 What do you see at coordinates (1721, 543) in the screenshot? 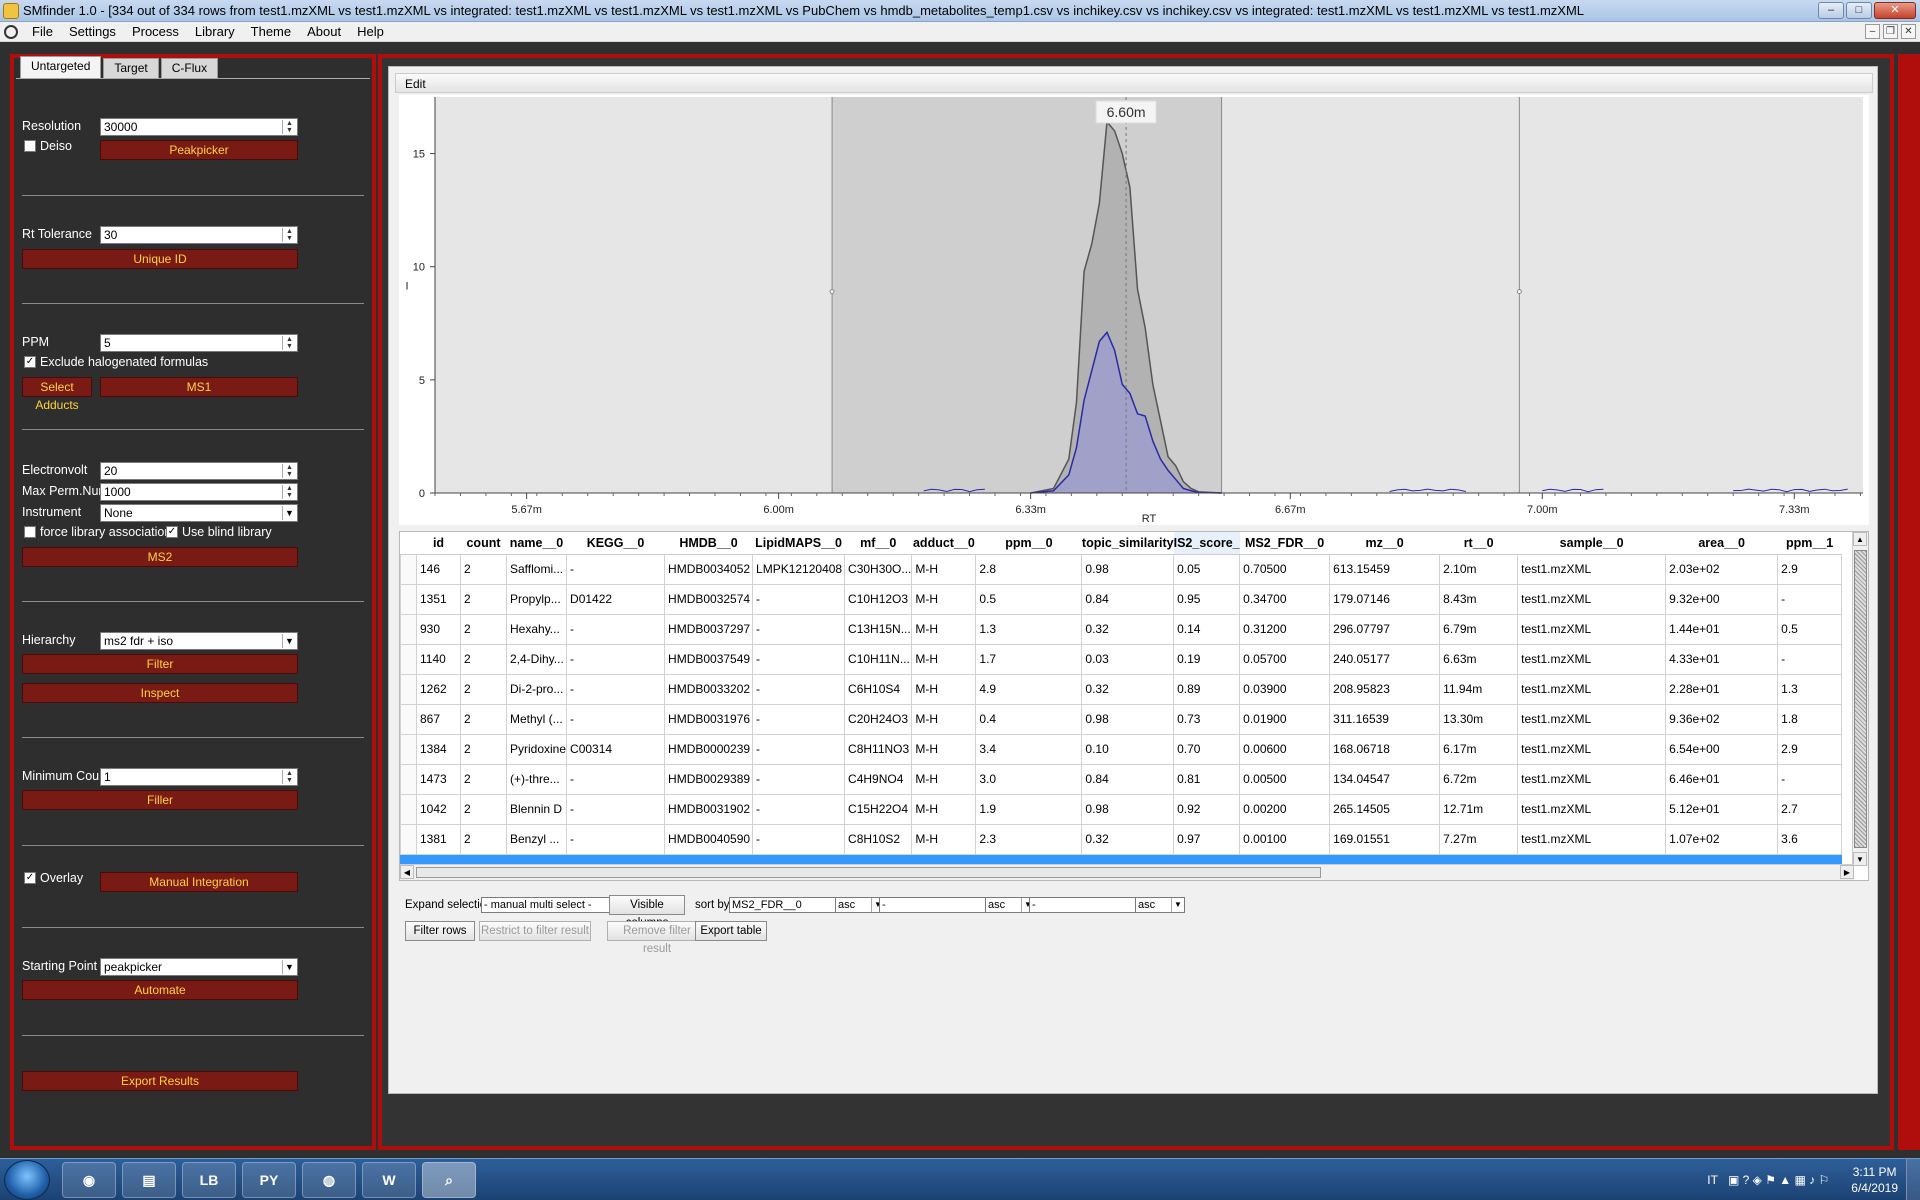
I see `column-header-area-0: area__0` at bounding box center [1721, 543].